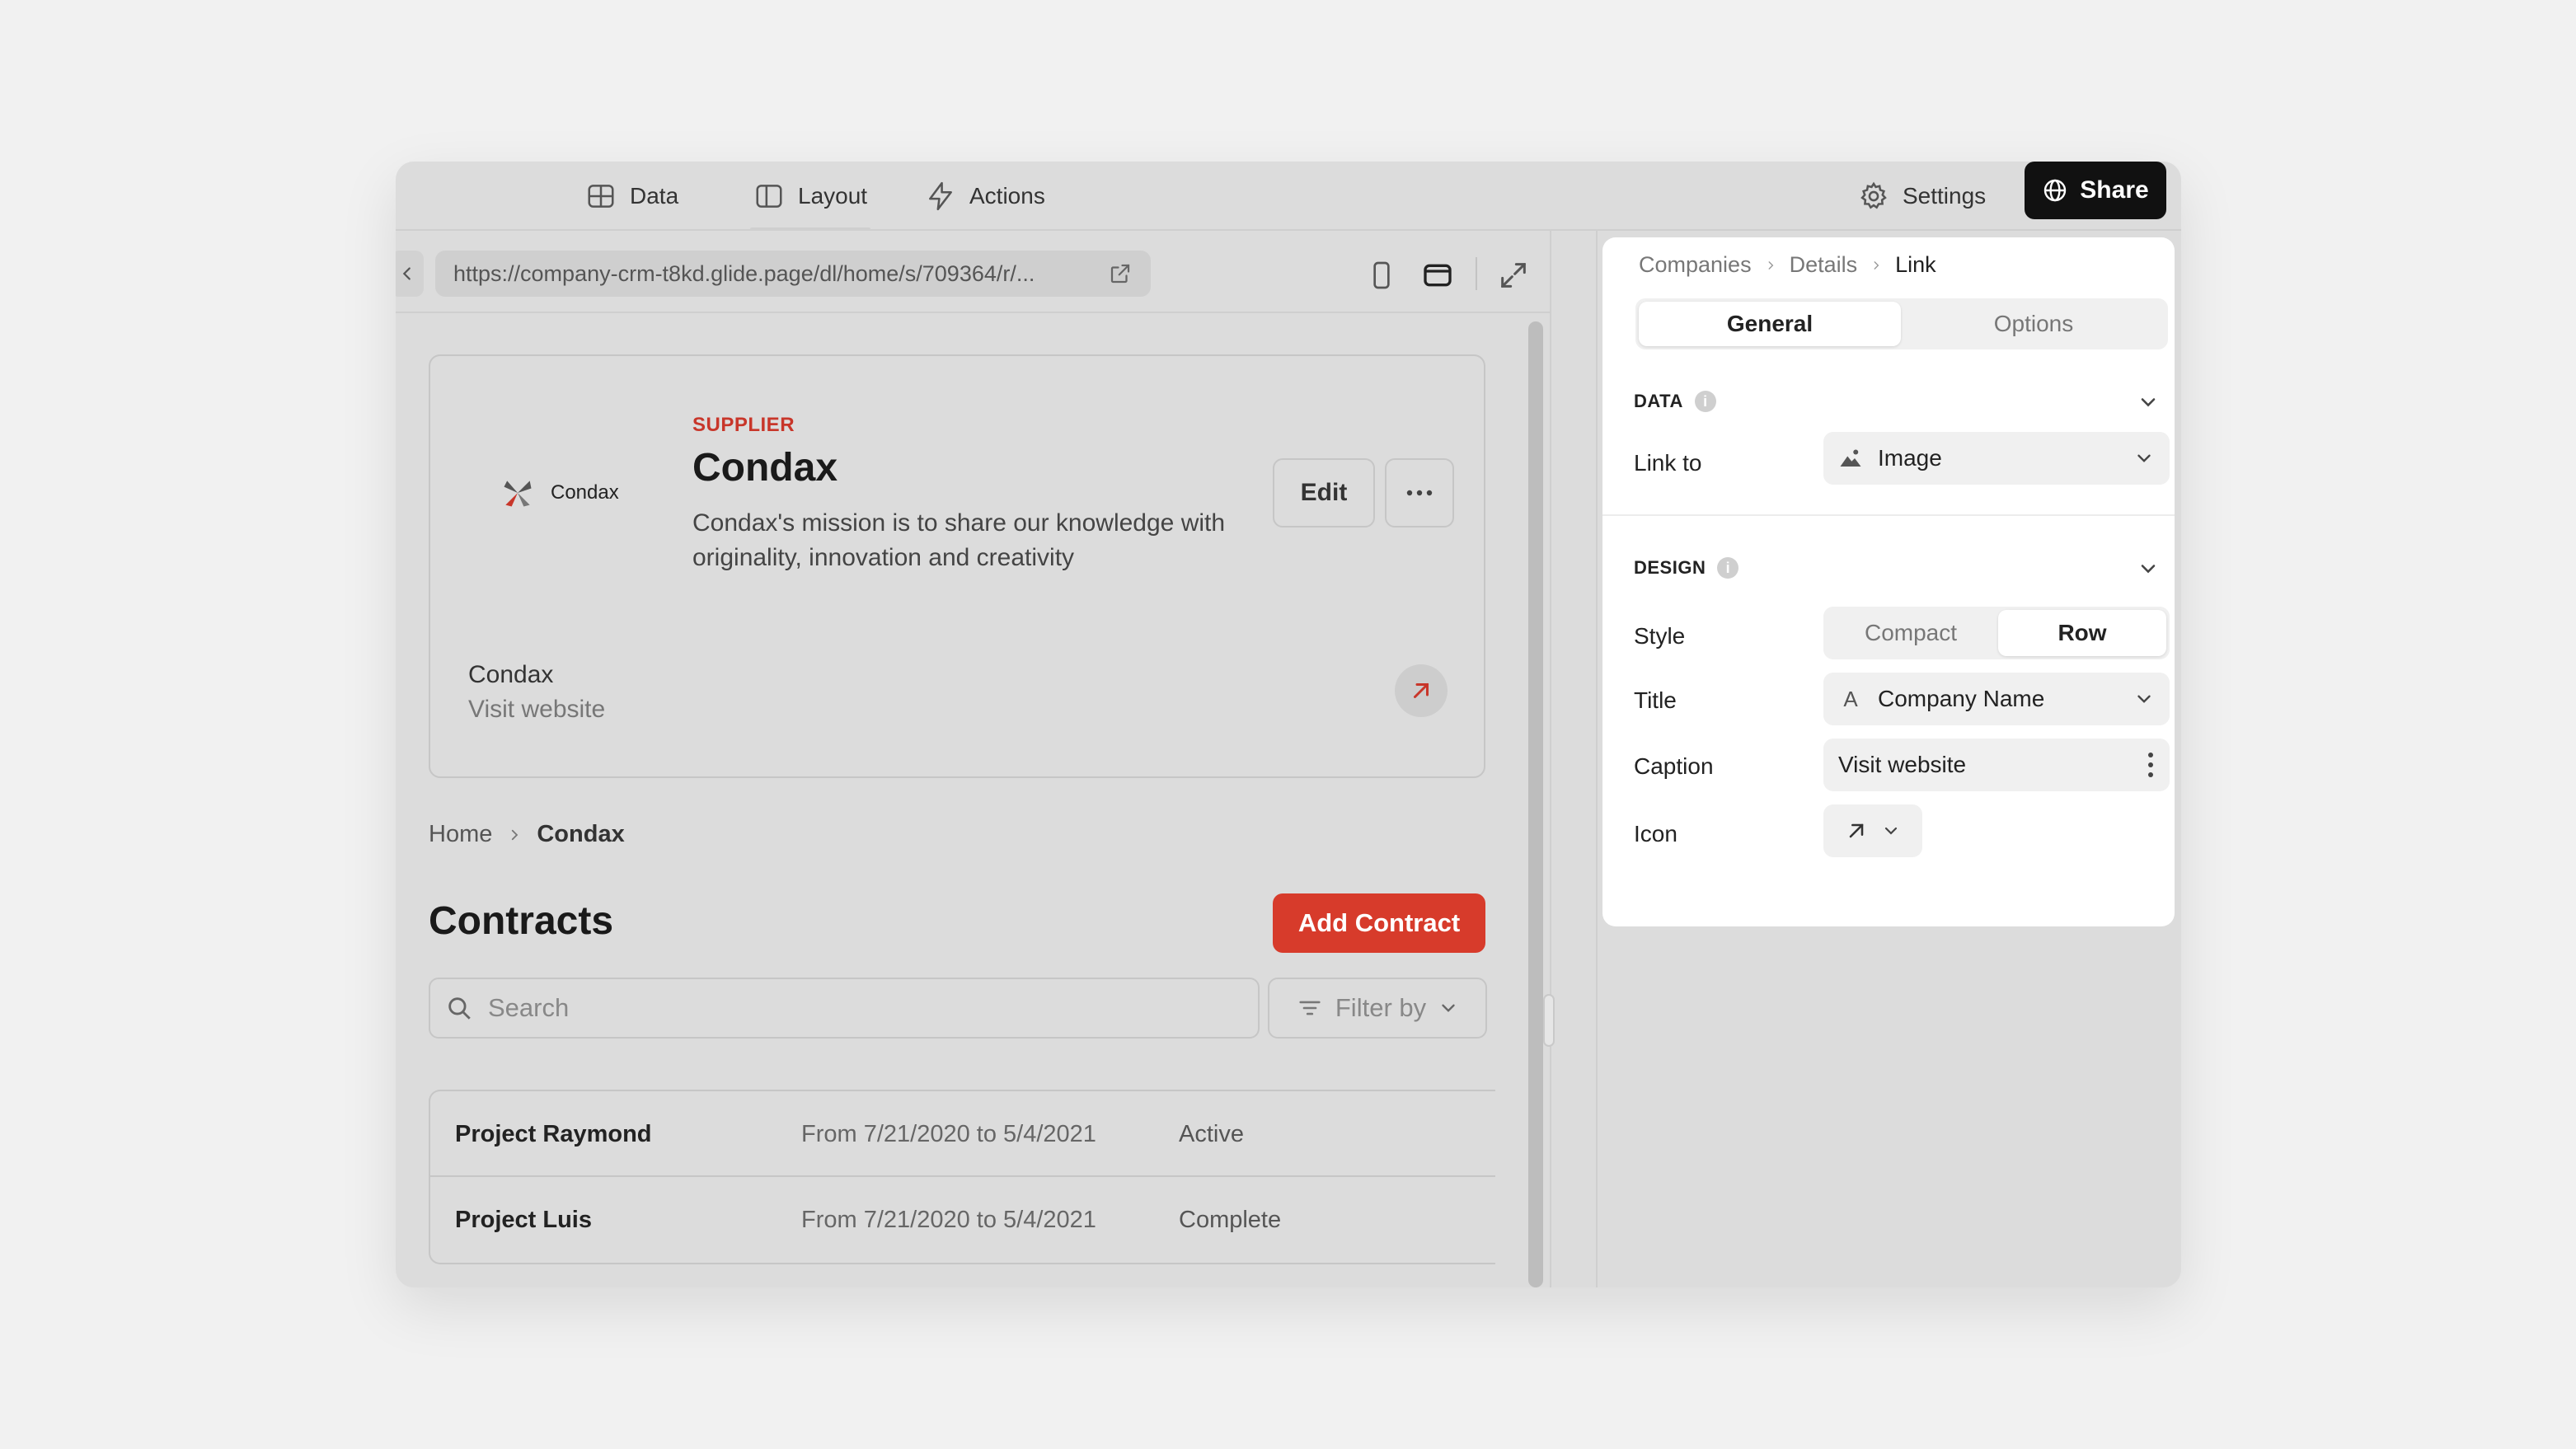 Image resolution: width=2576 pixels, height=1449 pixels. What do you see at coordinates (1381, 1007) in the screenshot?
I see `filter-label: Filter by` at bounding box center [1381, 1007].